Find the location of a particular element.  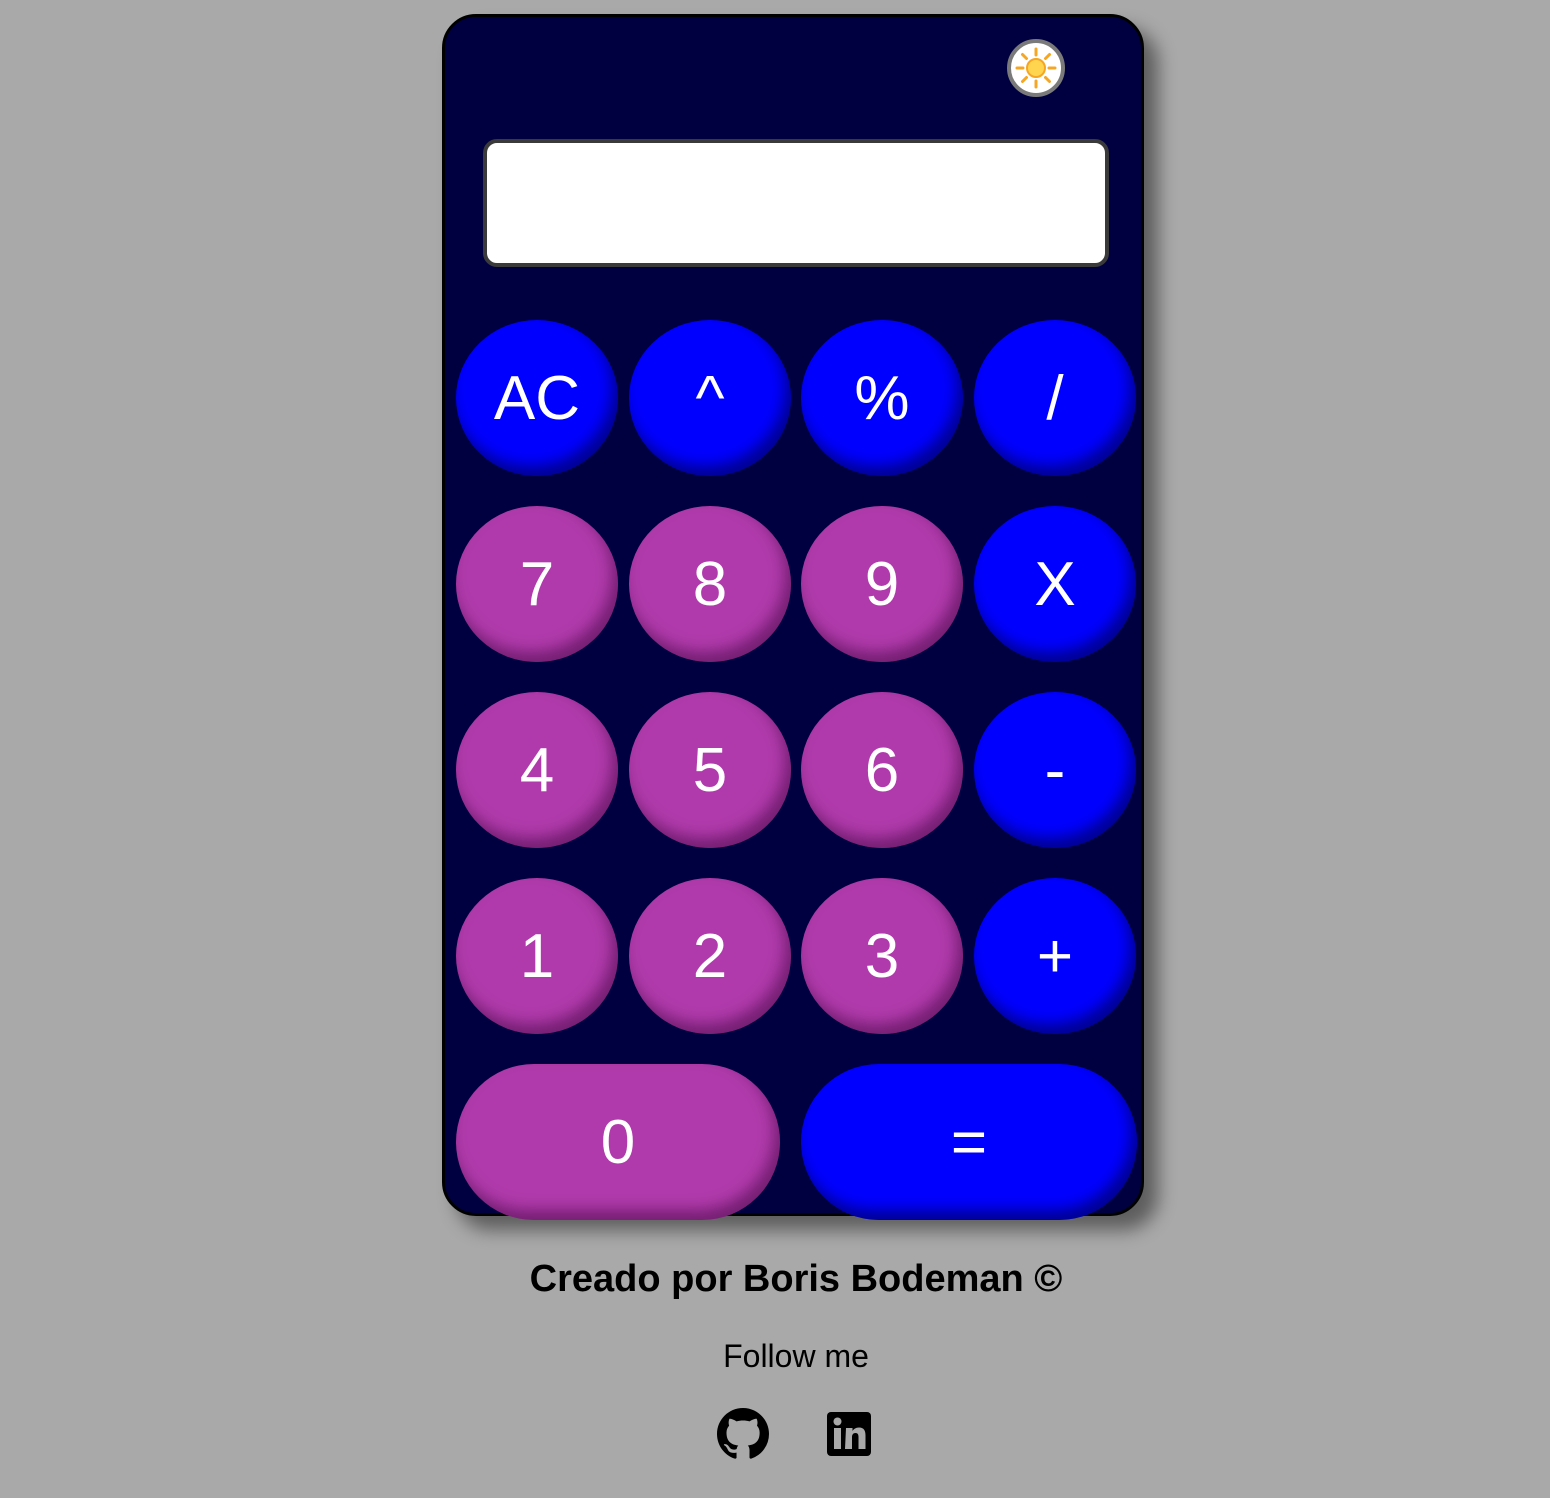

plus-button: + is located at coordinates (1055, 956).